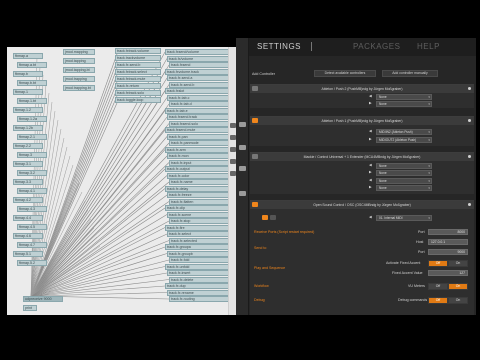 This screenshot has width=480, height=360. Describe the element at coordinates (201, 84) in the screenshot. I see `patcher-object: track.fx.send.b` at that location.